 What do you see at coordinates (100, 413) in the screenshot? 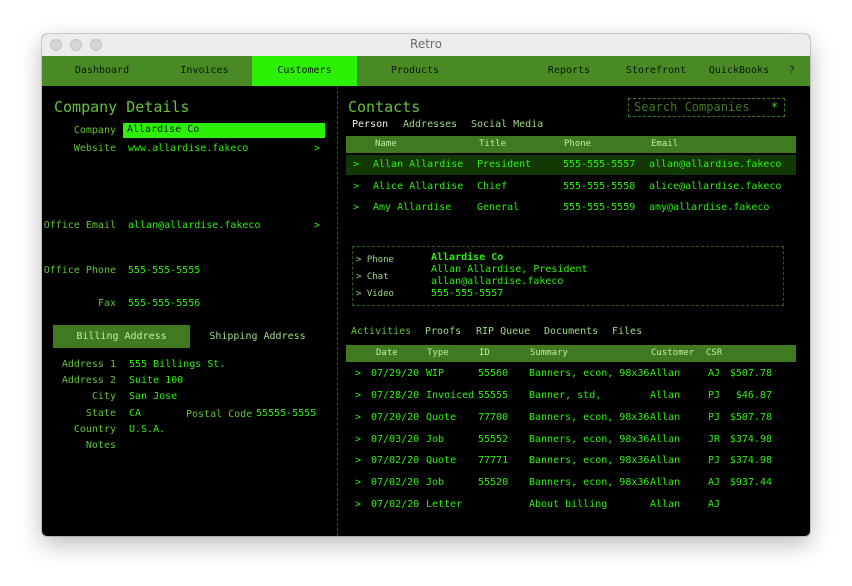
I see `state-label: State` at bounding box center [100, 413].